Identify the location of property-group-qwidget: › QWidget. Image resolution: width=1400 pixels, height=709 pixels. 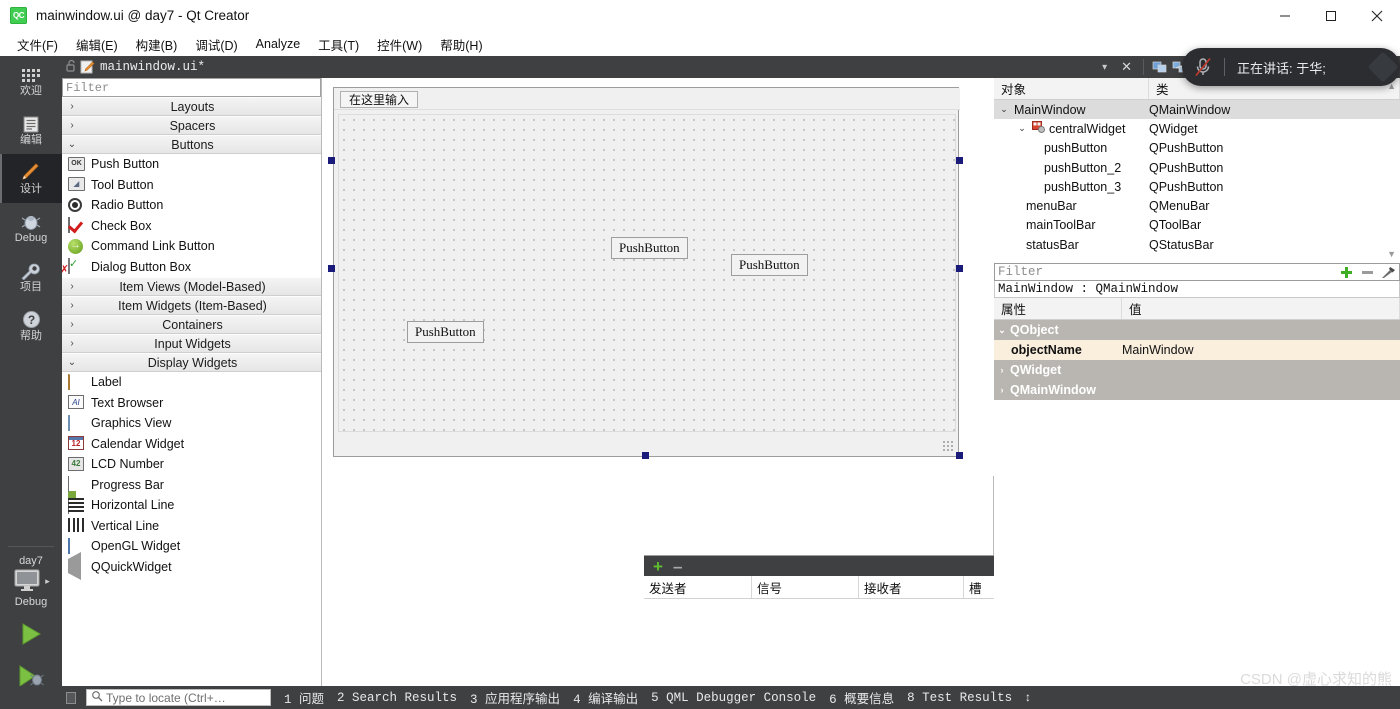
(1197, 370).